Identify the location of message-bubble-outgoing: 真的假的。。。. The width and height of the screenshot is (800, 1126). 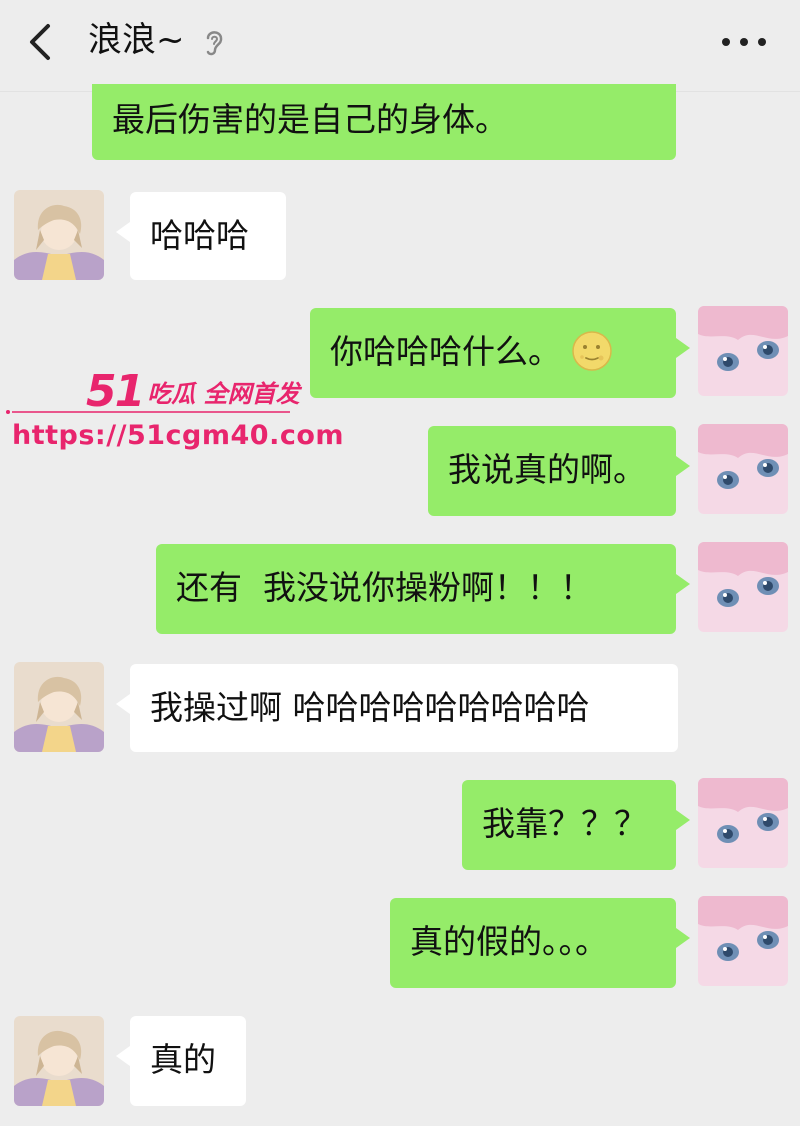
(540, 943).